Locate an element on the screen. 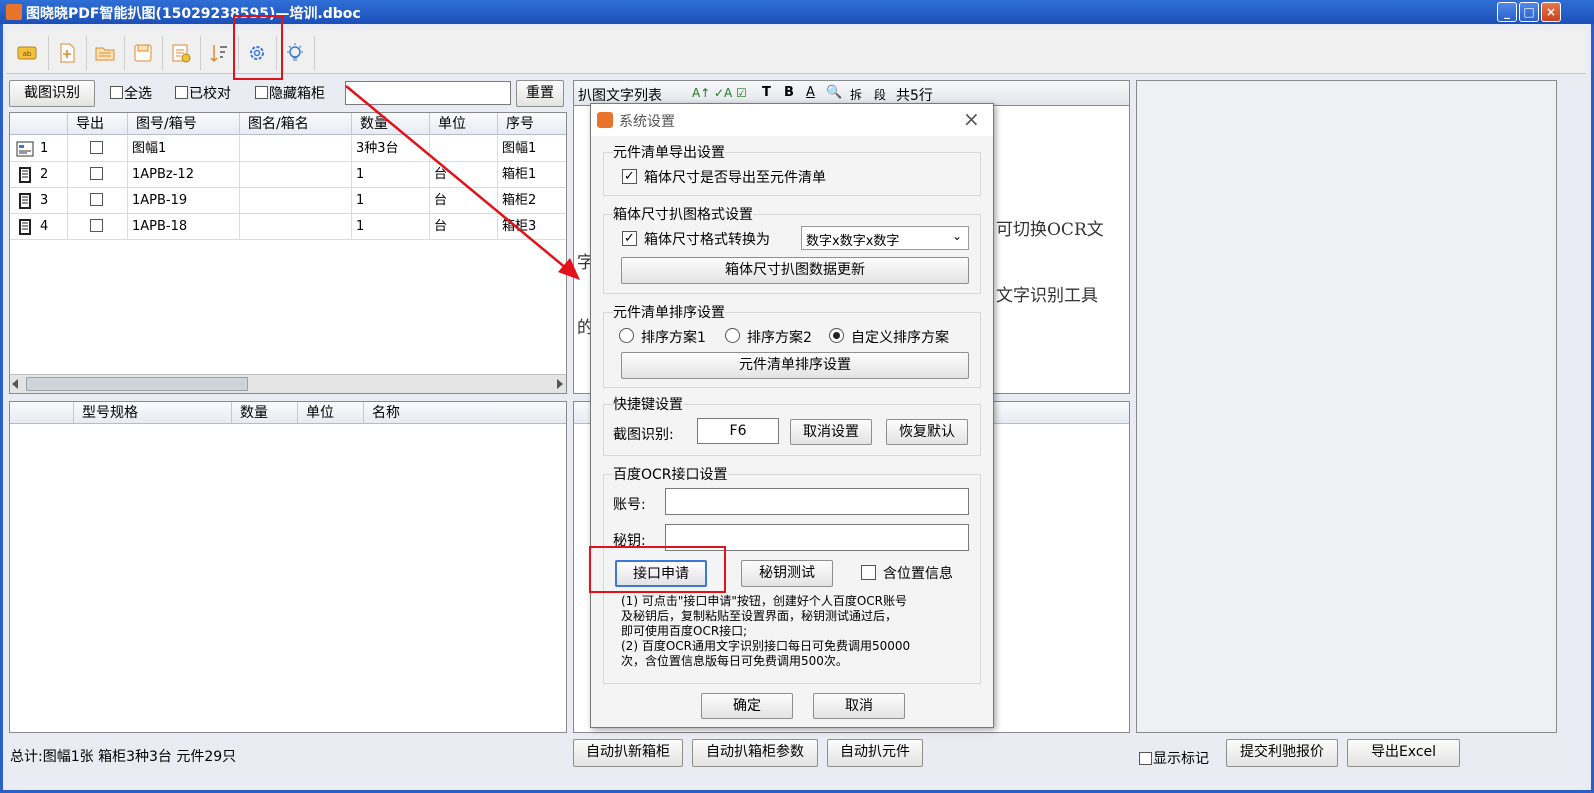  note-line-3: 即可使用百度OCR接口; is located at coordinates (684, 631).